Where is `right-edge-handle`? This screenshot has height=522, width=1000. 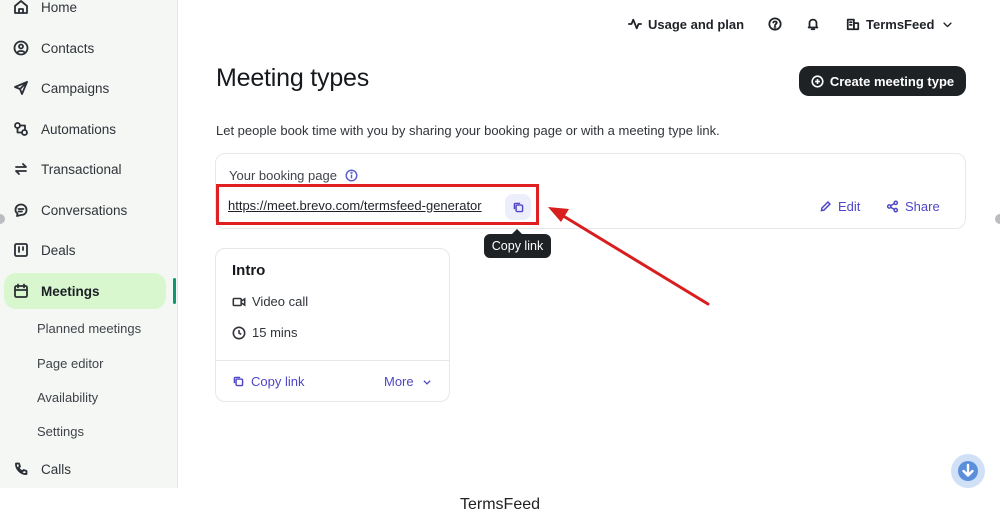 right-edge-handle is located at coordinates (997, 219).